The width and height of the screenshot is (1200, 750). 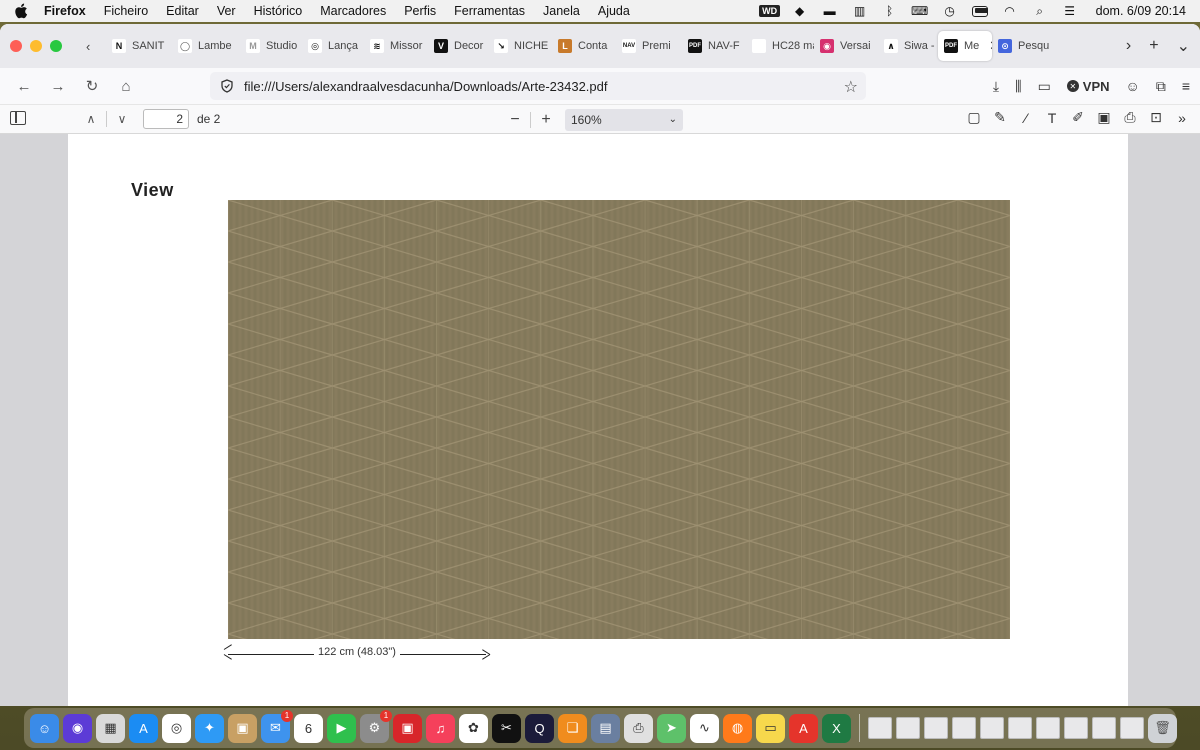 I want to click on acrobat-icon: A, so click(x=803, y=728).